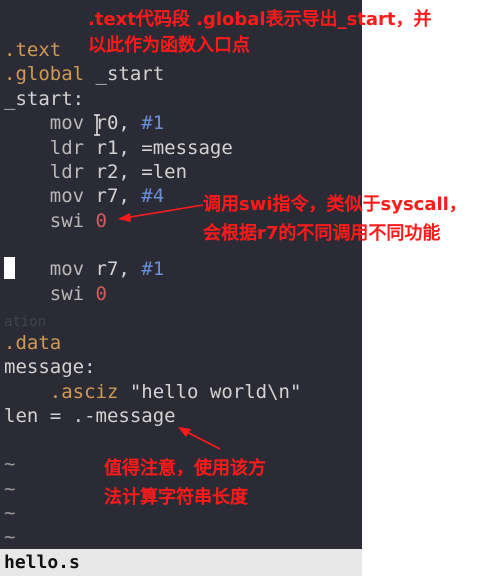 The image size is (502, 576). I want to click on code-line-swi-1: swi 0, so click(55, 221).